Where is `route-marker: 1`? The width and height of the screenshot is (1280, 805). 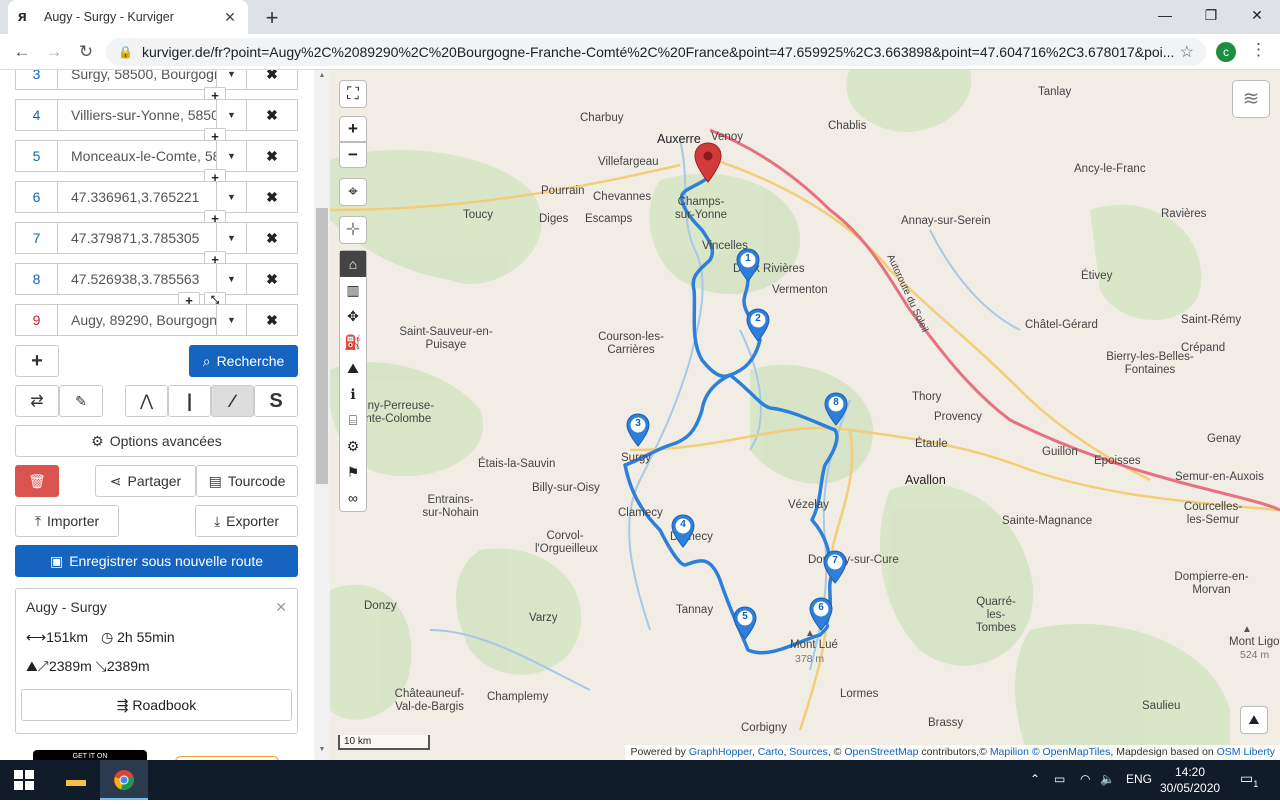 route-marker: 1 is located at coordinates (748, 265).